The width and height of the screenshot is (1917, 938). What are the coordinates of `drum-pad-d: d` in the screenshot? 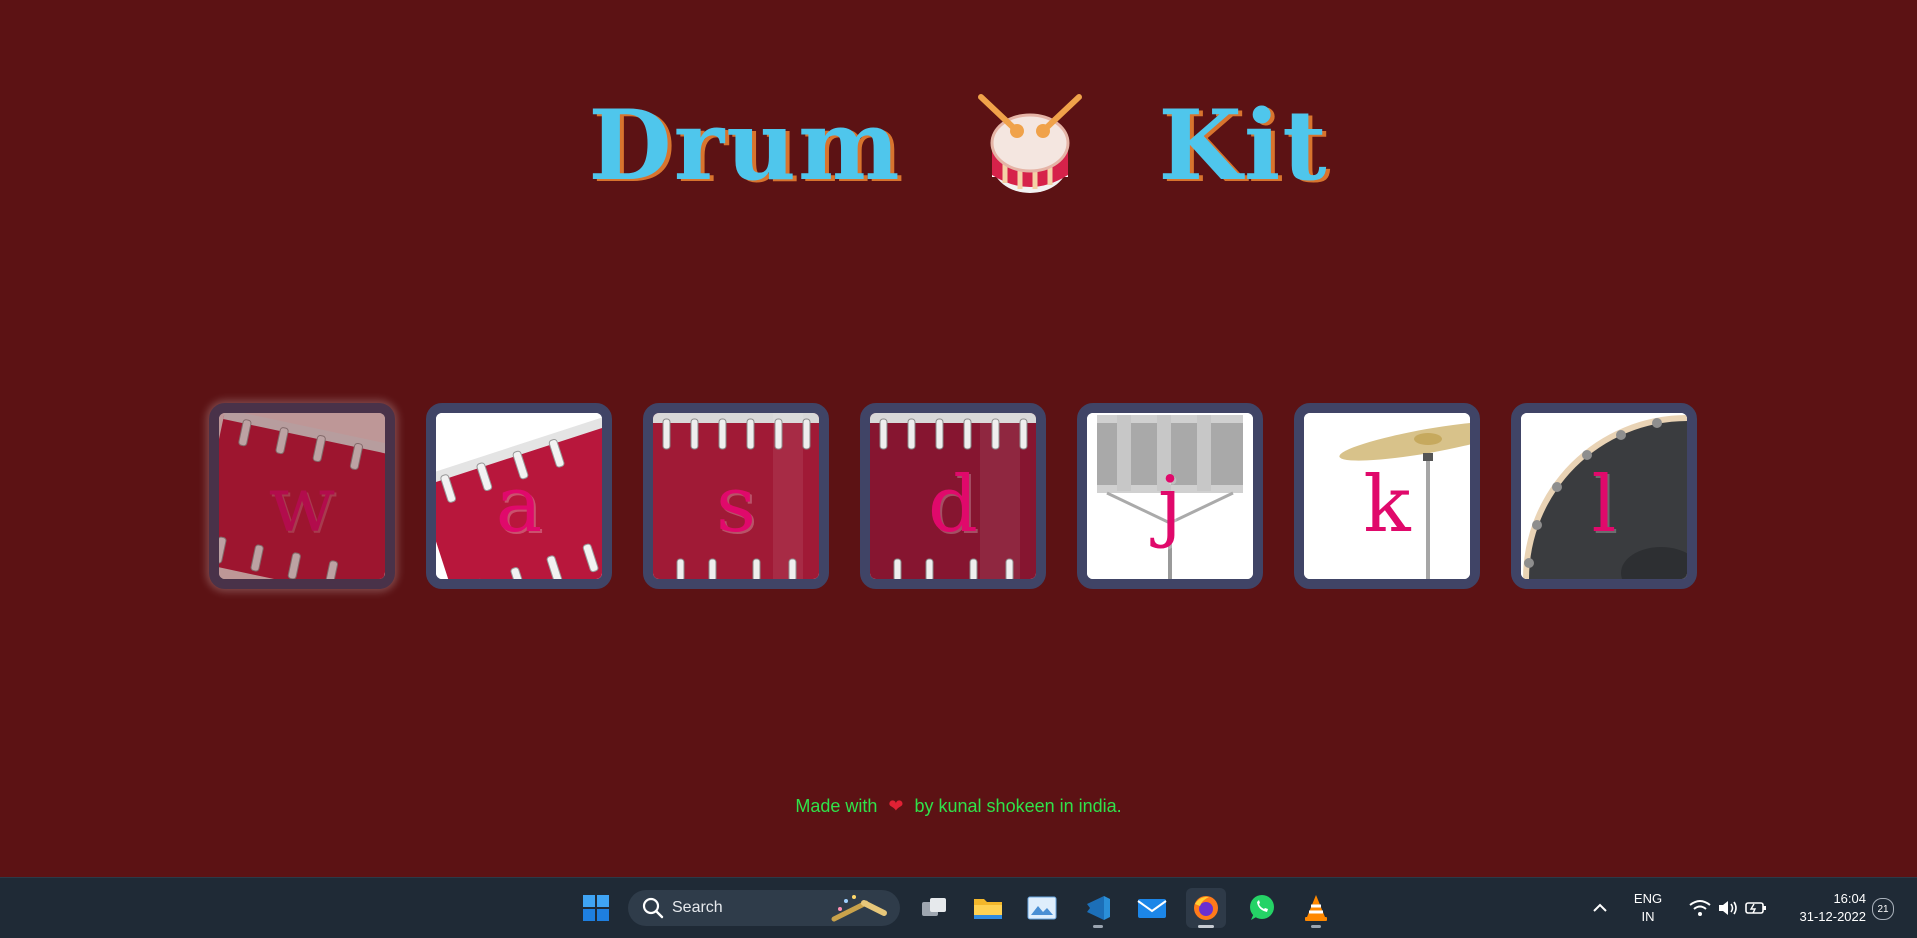 It's located at (953, 496).